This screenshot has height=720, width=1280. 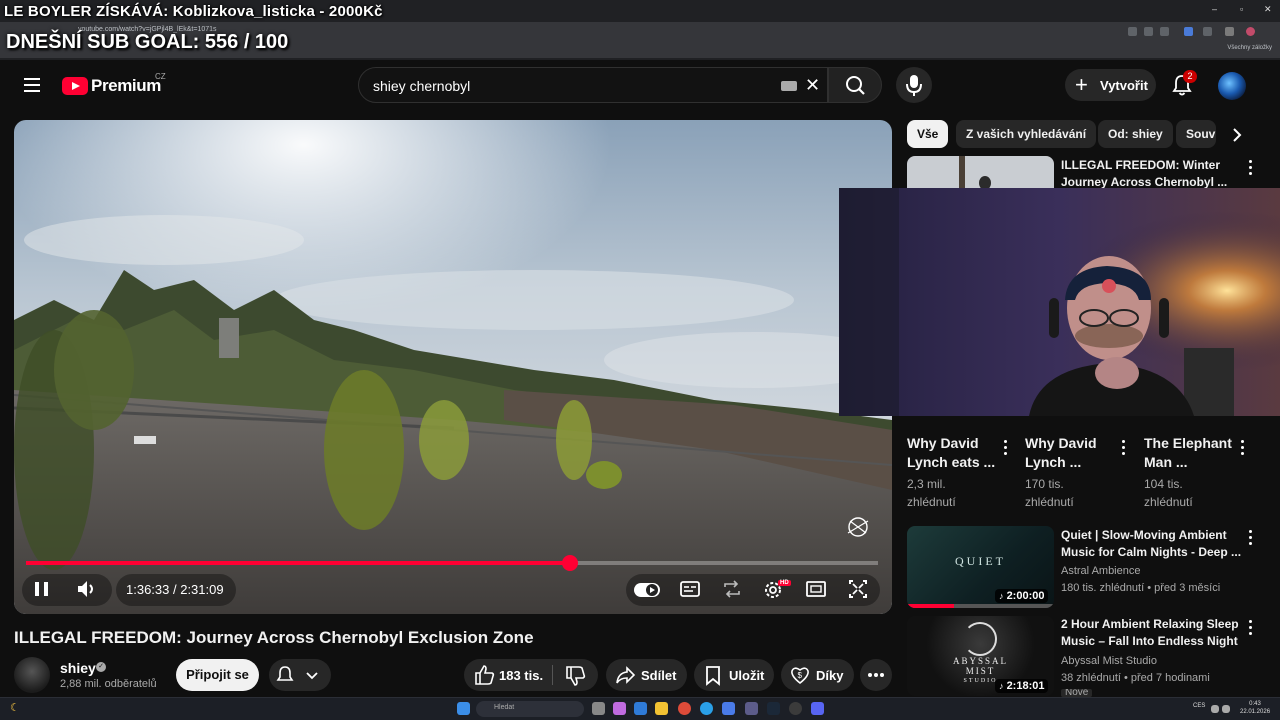 I want to click on current-time: 1:36:33, so click(x=148, y=589).